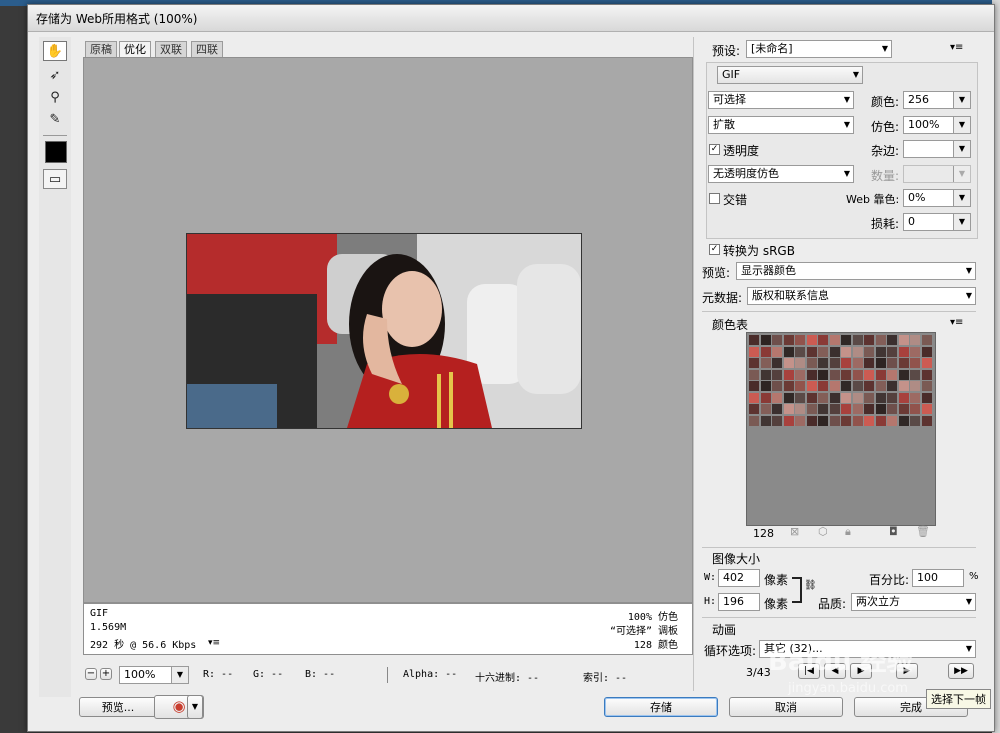 Image resolution: width=1000 pixels, height=733 pixels. What do you see at coordinates (956, 47) in the screenshot?
I see `preset-menu-icon: ▾≡` at bounding box center [956, 47].